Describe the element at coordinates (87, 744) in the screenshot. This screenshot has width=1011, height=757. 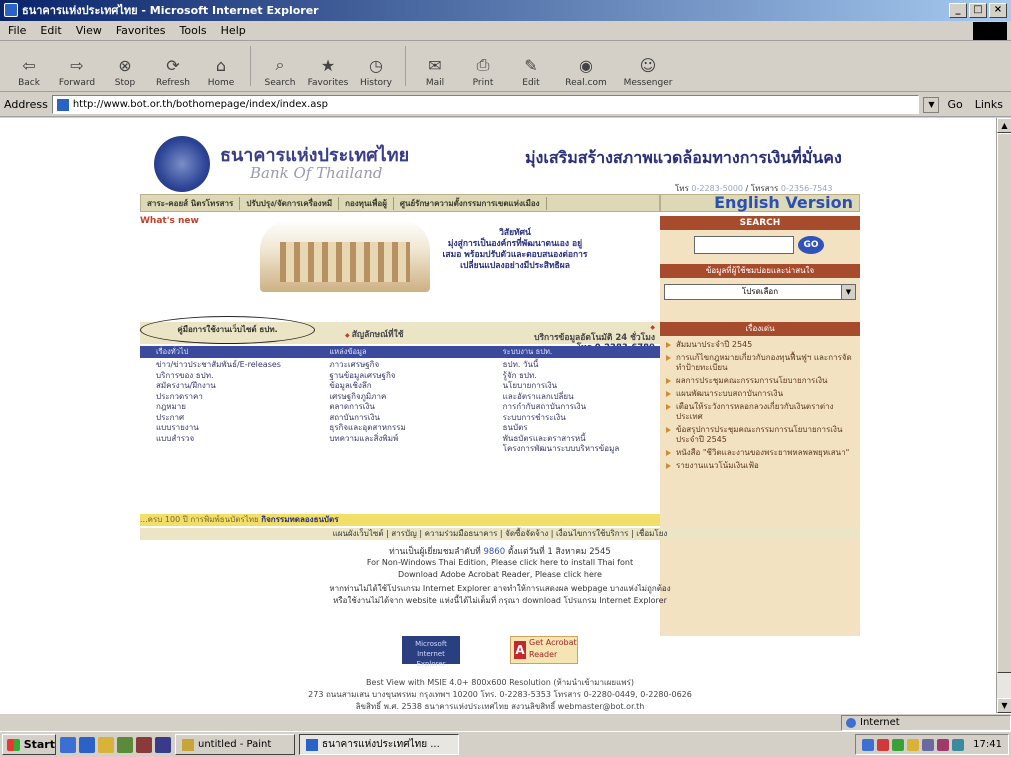
I see `ie-quicklaunch-icon` at that location.